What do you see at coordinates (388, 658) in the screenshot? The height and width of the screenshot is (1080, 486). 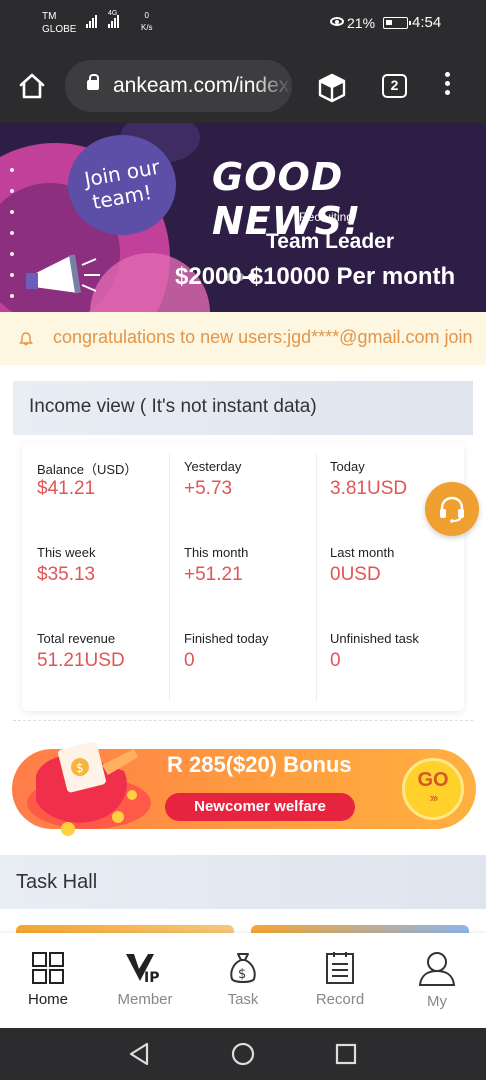 I see `income-cell-unfinished-task: Unfinished task 0` at bounding box center [388, 658].